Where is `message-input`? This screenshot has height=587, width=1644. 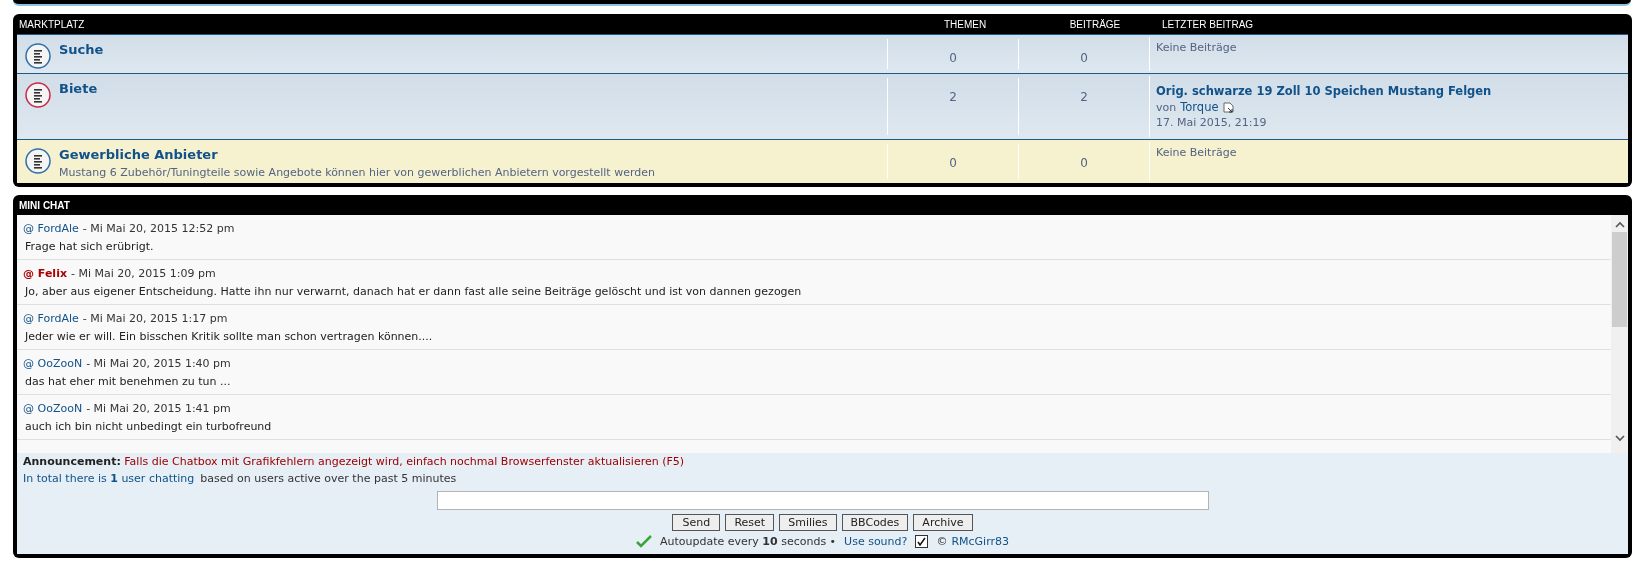 message-input is located at coordinates (822, 500).